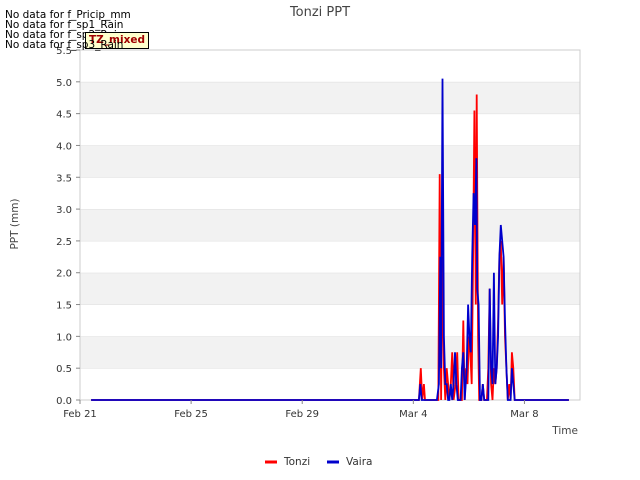  What do you see at coordinates (319, 12) in the screenshot?
I see `chart-title: Tonzi PPT` at bounding box center [319, 12].